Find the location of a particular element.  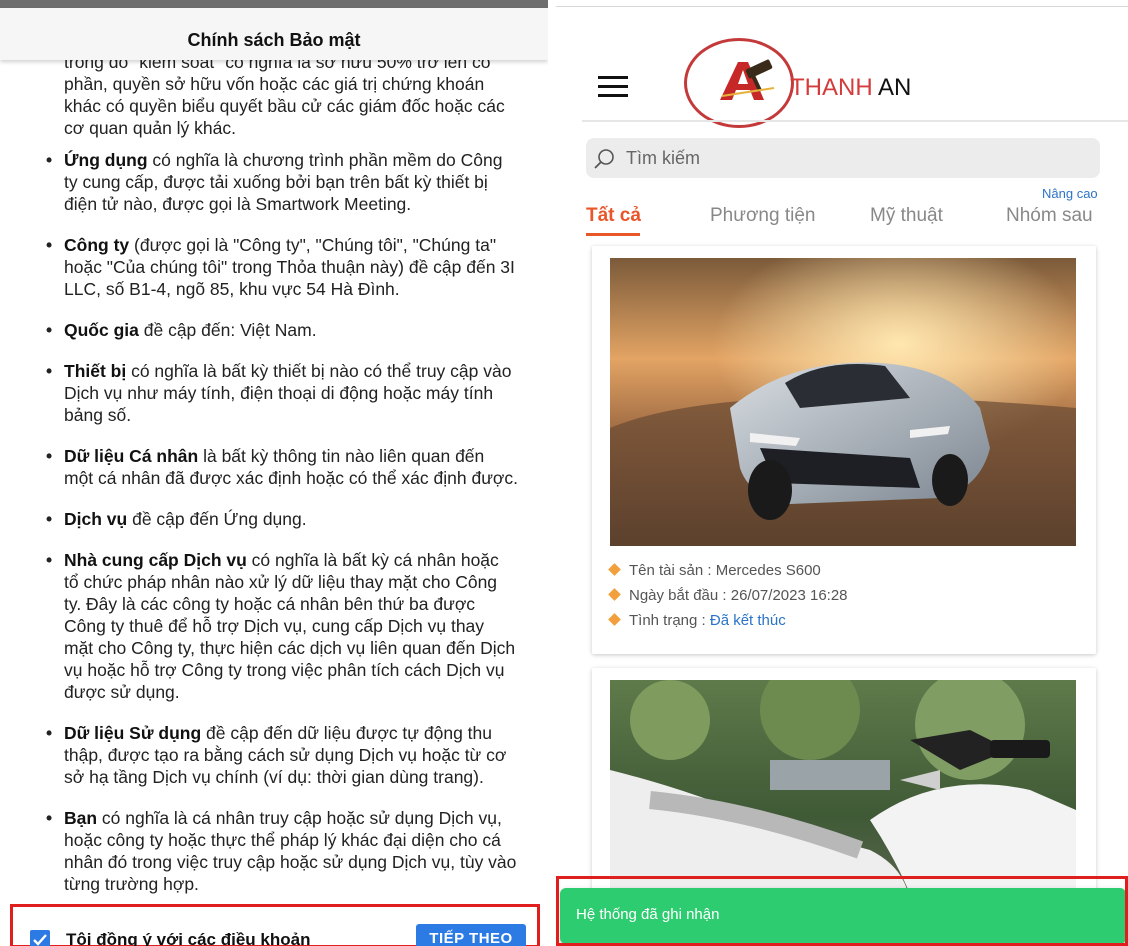

search-placeholder: Tìm kiếm is located at coordinates (663, 158).